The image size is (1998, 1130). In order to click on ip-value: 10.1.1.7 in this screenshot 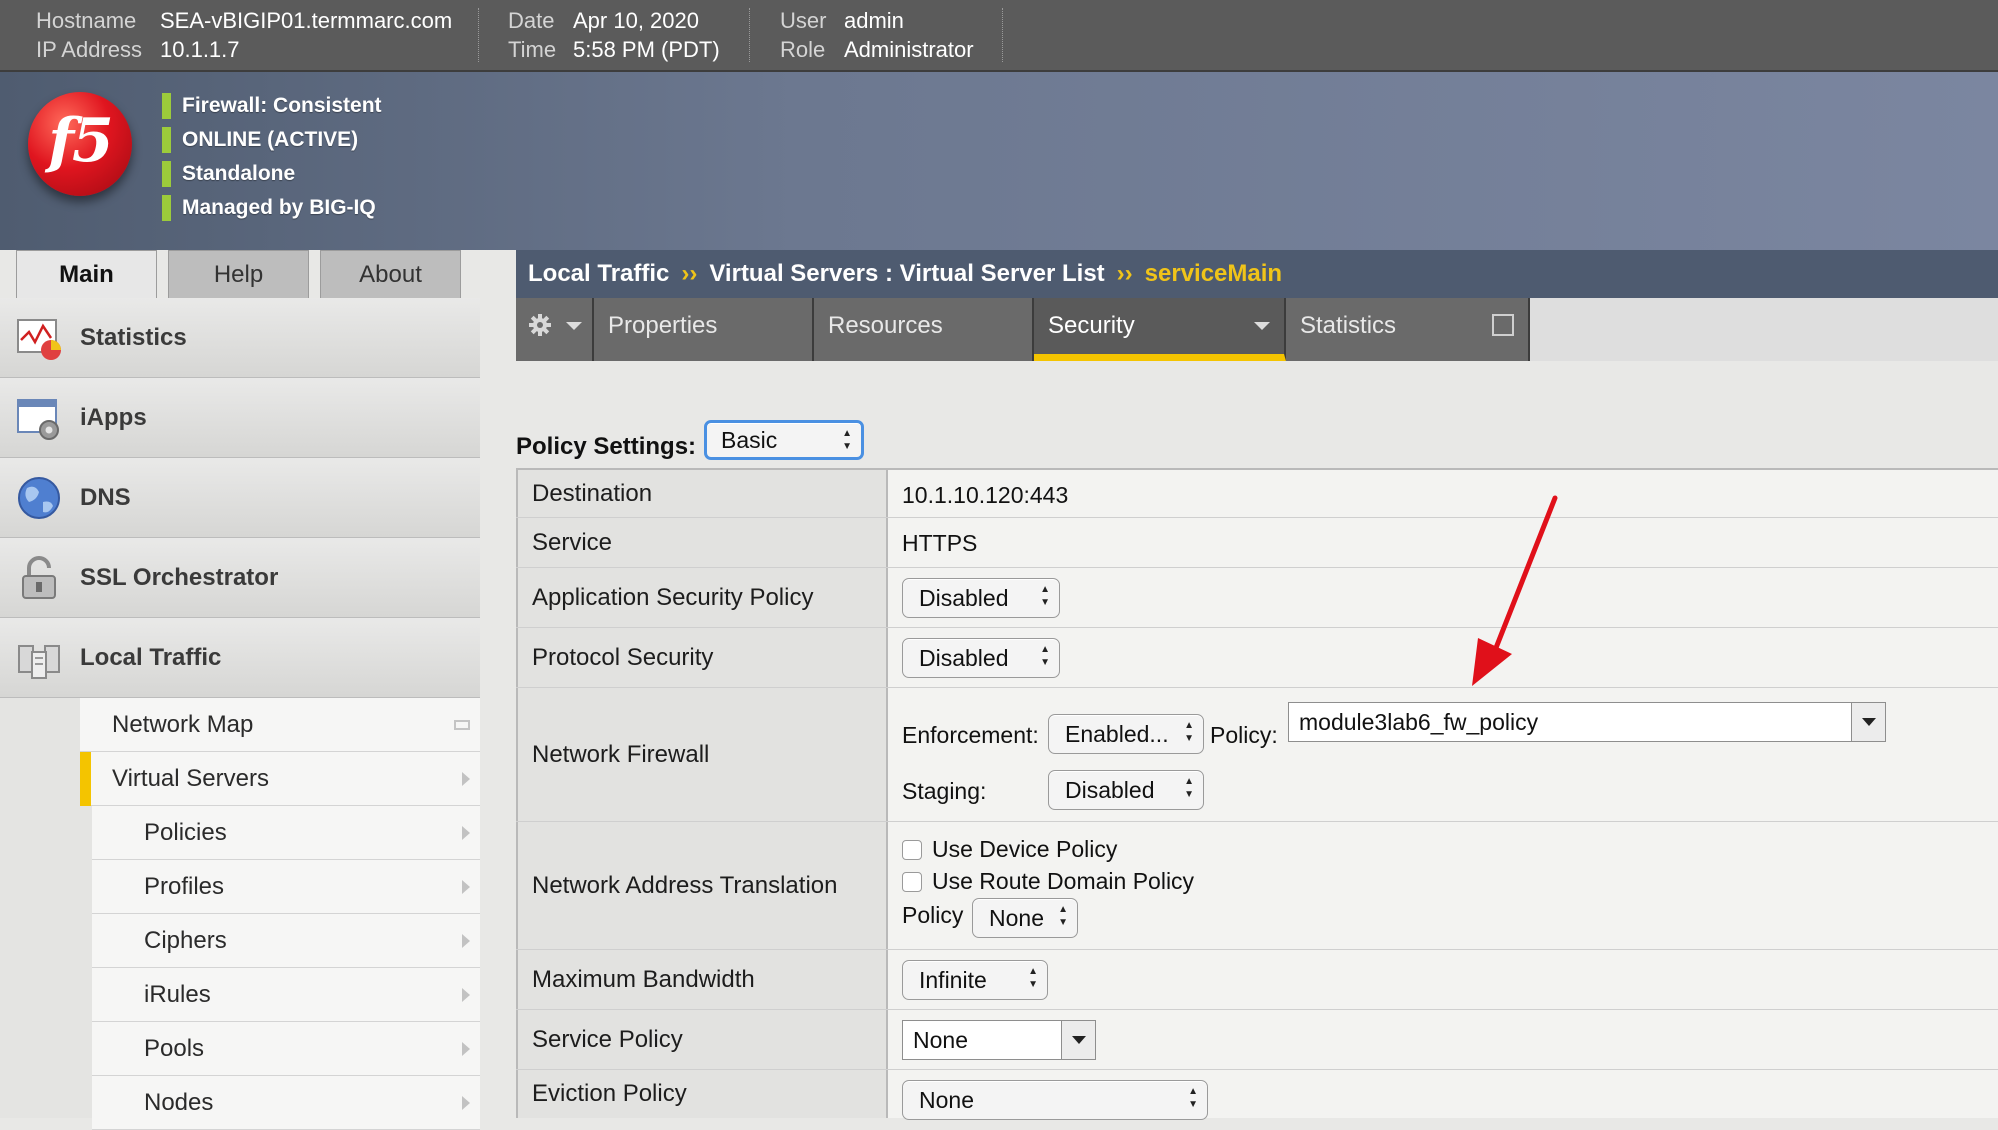, I will do `click(200, 49)`.